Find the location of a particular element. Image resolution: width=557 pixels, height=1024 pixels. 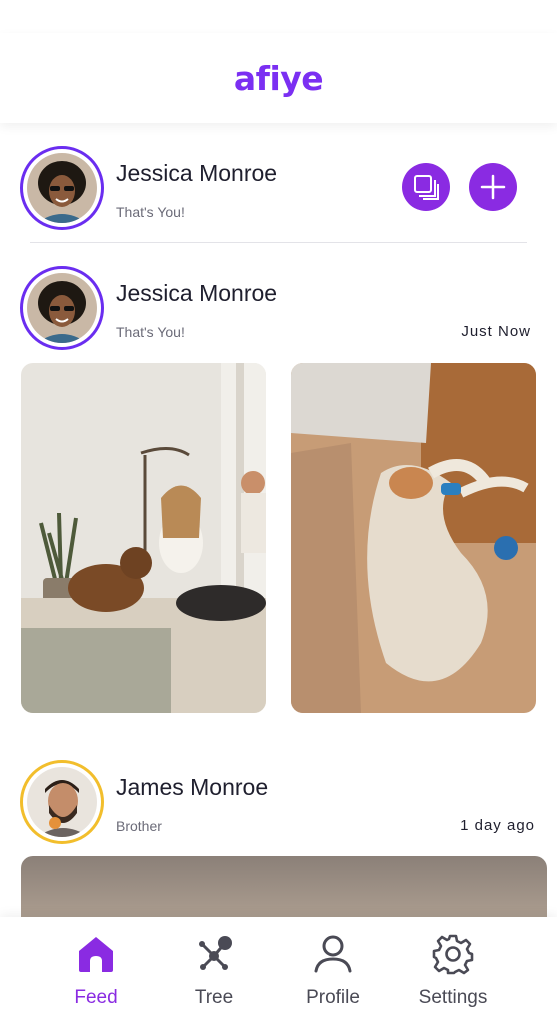

post-author-name: James Monroe is located at coordinates (192, 787).